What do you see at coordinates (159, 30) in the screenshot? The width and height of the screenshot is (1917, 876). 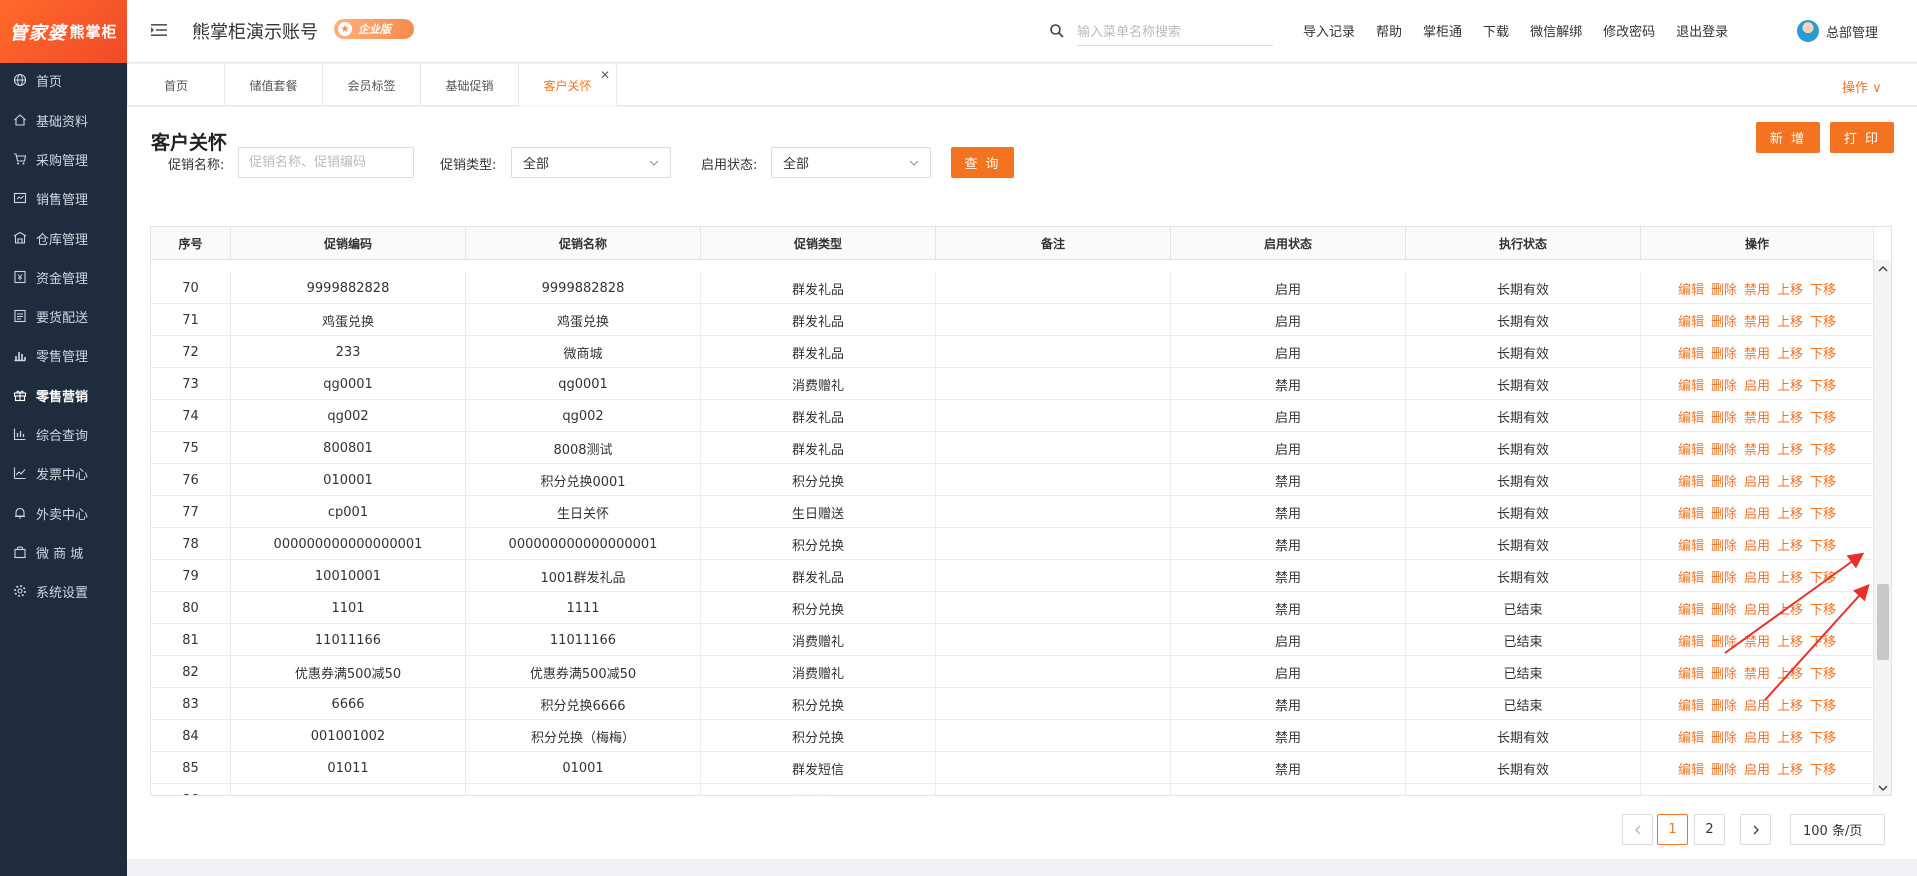 I see `menu-toggle-icon` at bounding box center [159, 30].